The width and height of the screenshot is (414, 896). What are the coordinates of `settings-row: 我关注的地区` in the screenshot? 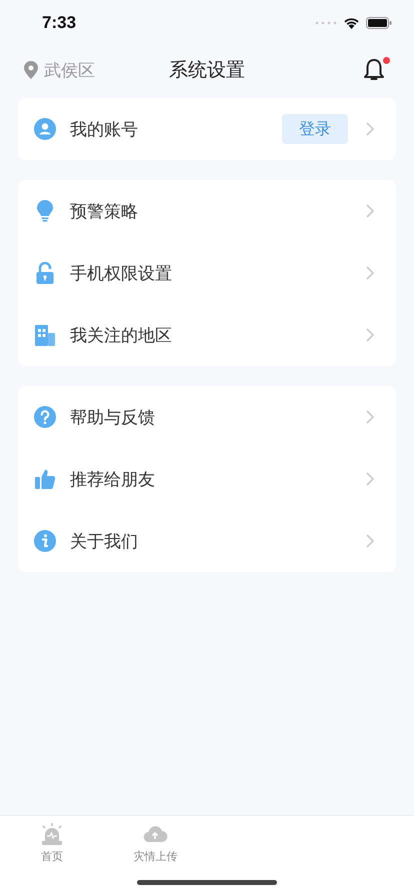 It's located at (207, 335).